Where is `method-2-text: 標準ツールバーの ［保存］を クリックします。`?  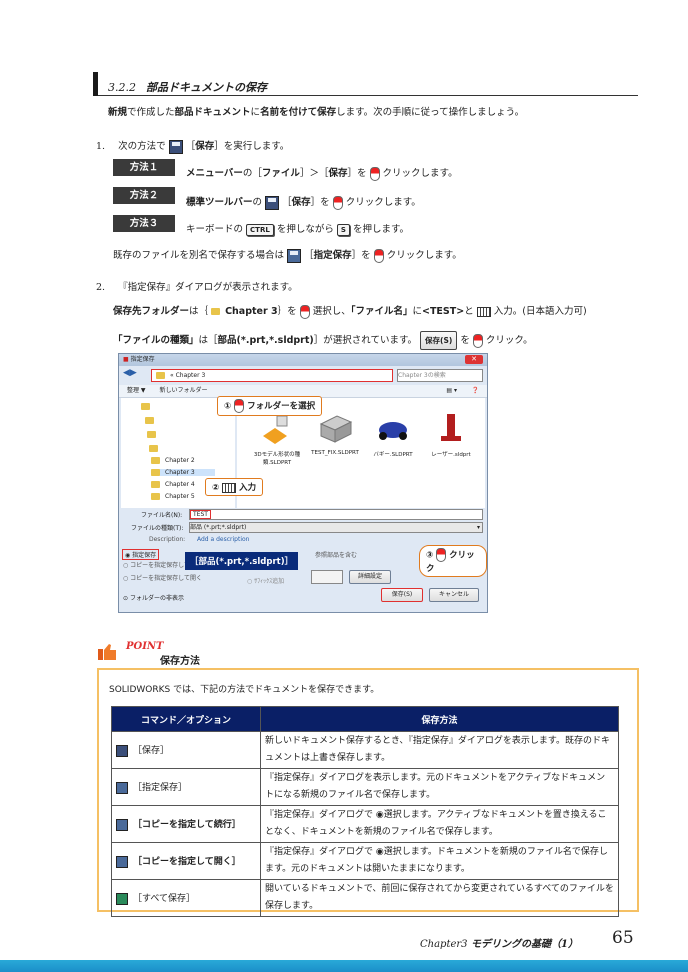 method-2-text: 標準ツールバーの ［保存］を クリックします。 is located at coordinates (303, 202).